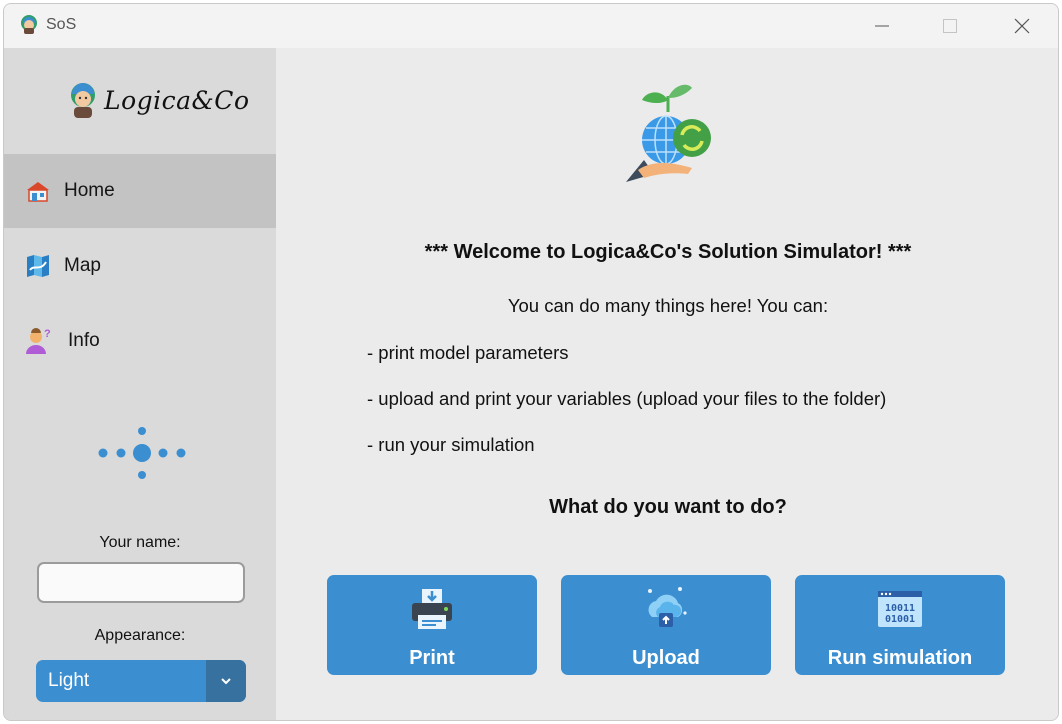  I want to click on map-icon, so click(38, 266).